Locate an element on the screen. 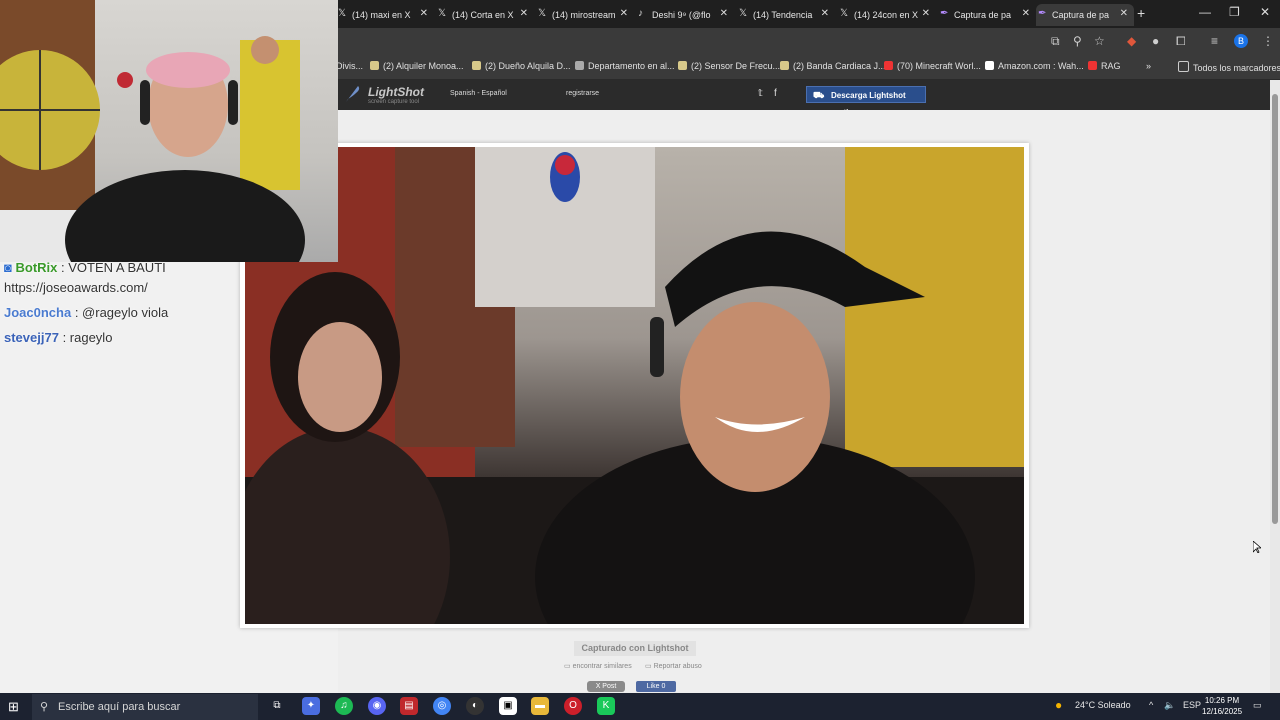  tab-title: (14) Tendencia is located at coordinates (783, 15).